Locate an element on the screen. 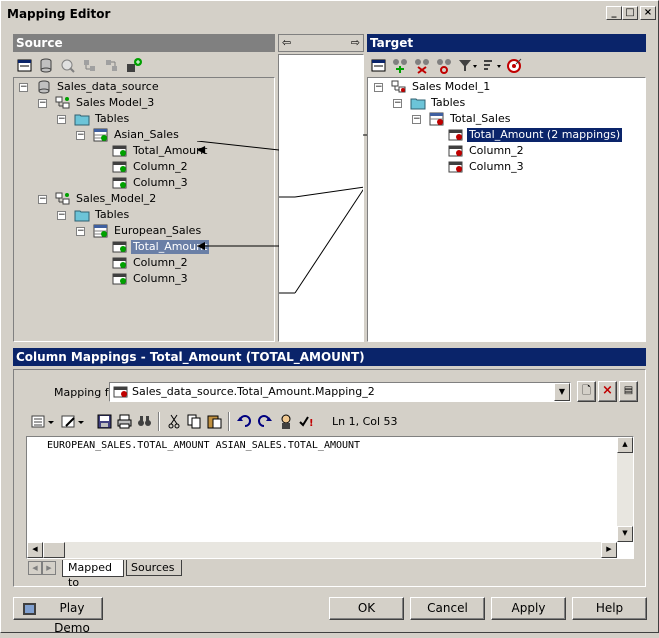 This screenshot has height=638, width=659. tree-node-model: − Sales Model_3 is located at coordinates (142, 104).